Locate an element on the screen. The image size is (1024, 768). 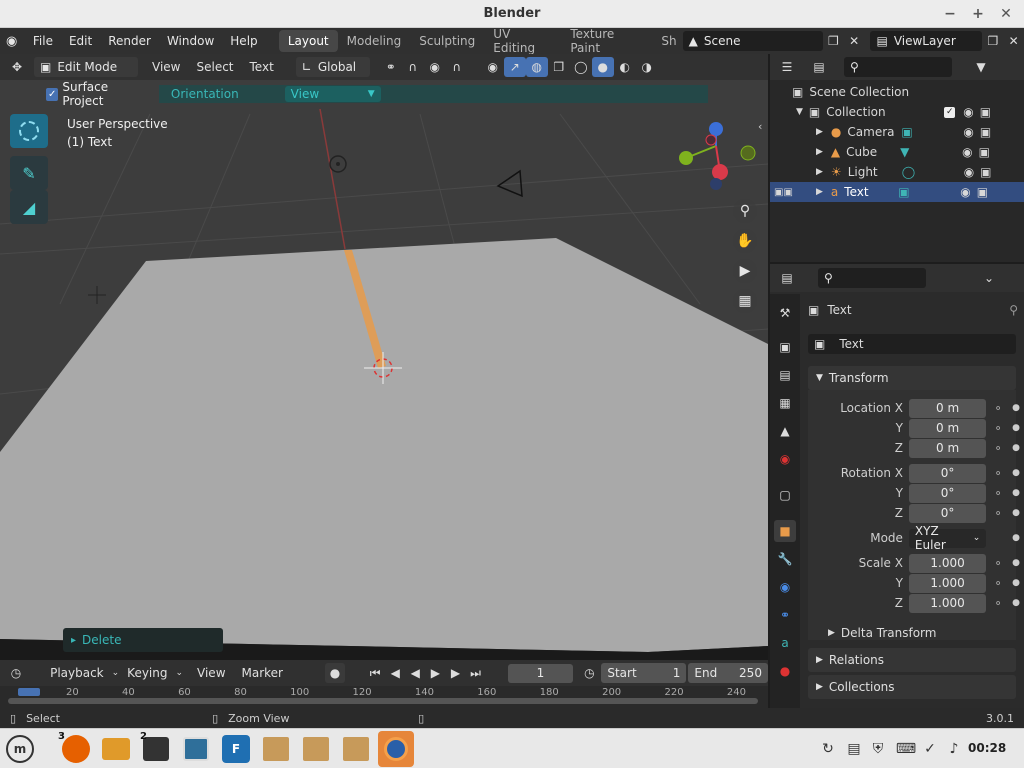
surface-project-checkbox: ✓ is located at coordinates (52, 94).